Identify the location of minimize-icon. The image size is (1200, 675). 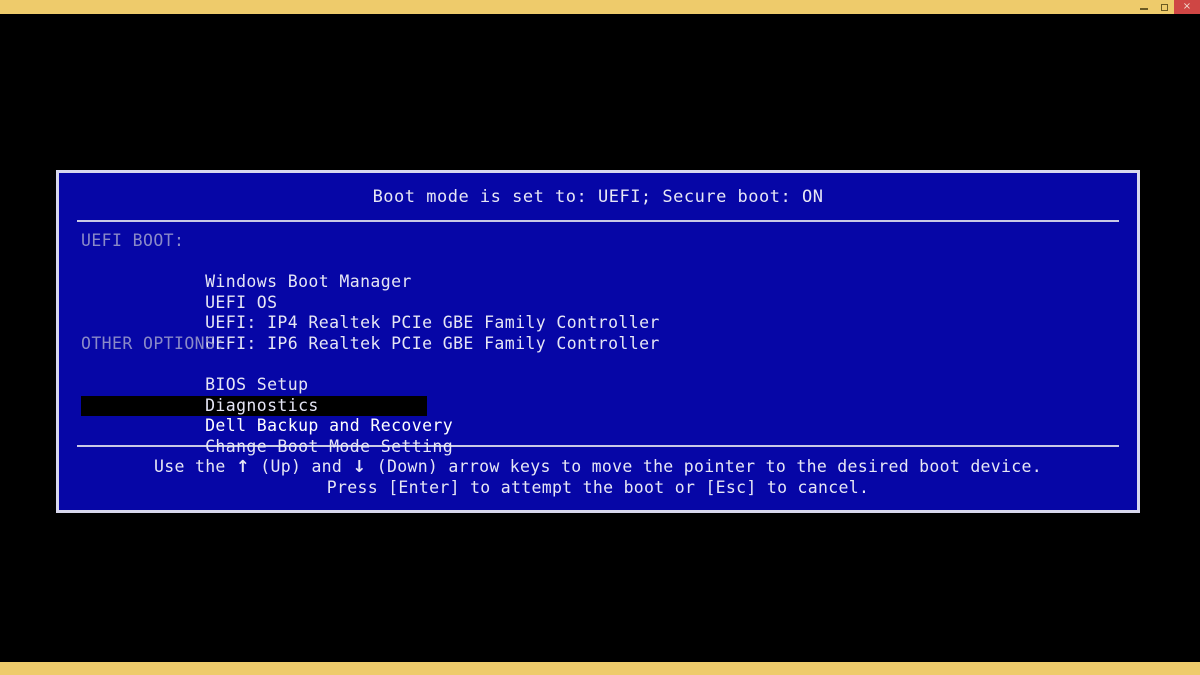
(1144, 9).